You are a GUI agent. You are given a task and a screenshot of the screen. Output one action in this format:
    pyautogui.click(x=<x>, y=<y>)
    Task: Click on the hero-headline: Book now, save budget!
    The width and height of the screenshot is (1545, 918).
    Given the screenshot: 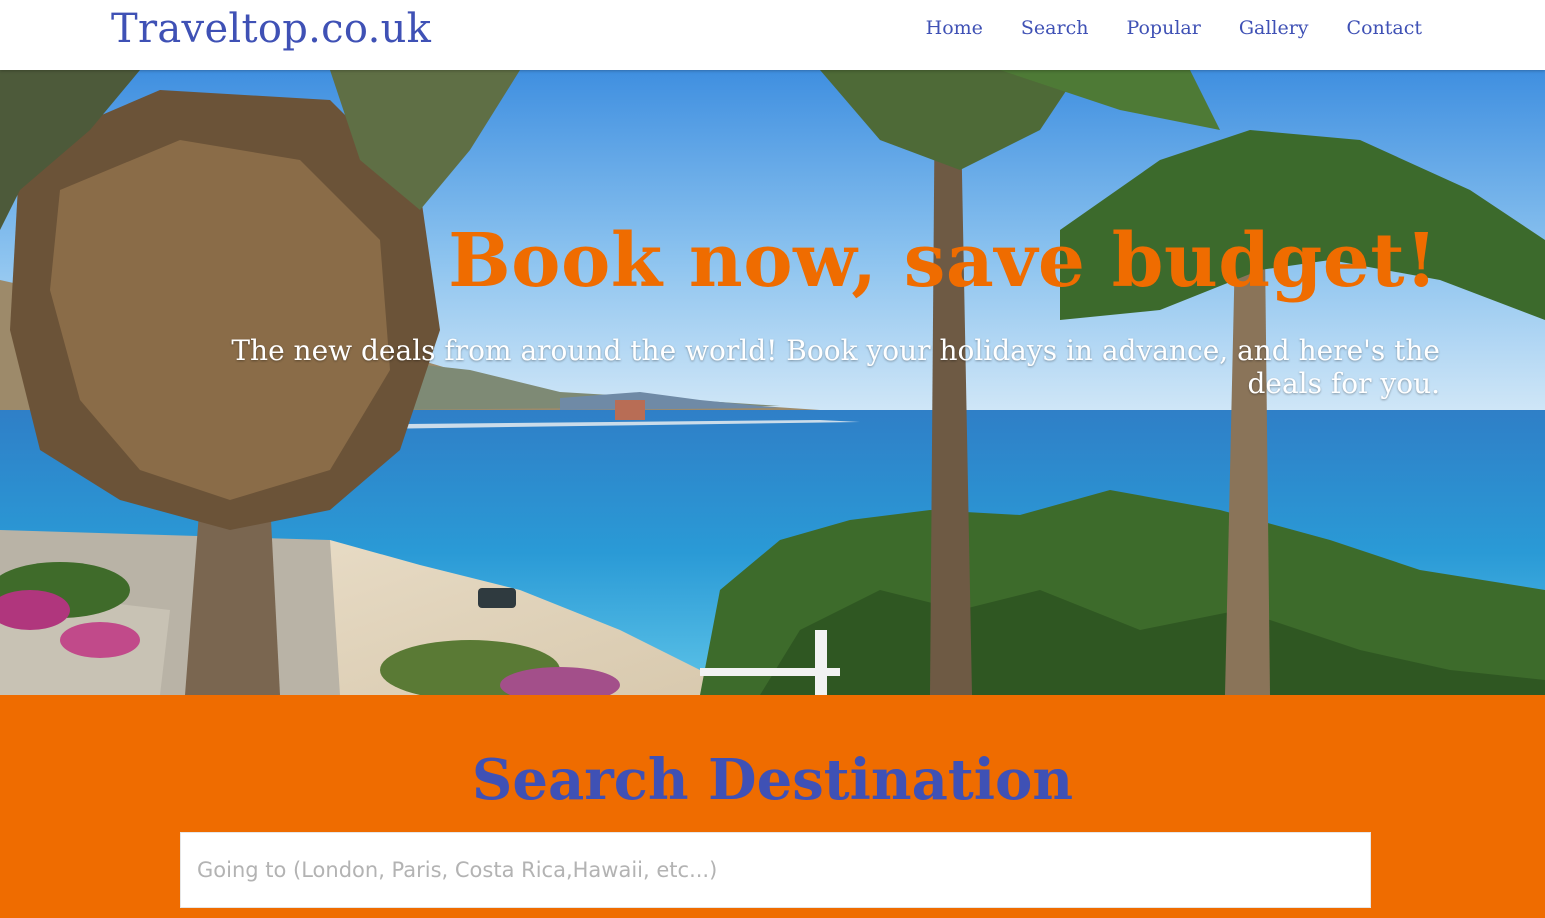 What is the action you would take?
    pyautogui.click(x=943, y=261)
    